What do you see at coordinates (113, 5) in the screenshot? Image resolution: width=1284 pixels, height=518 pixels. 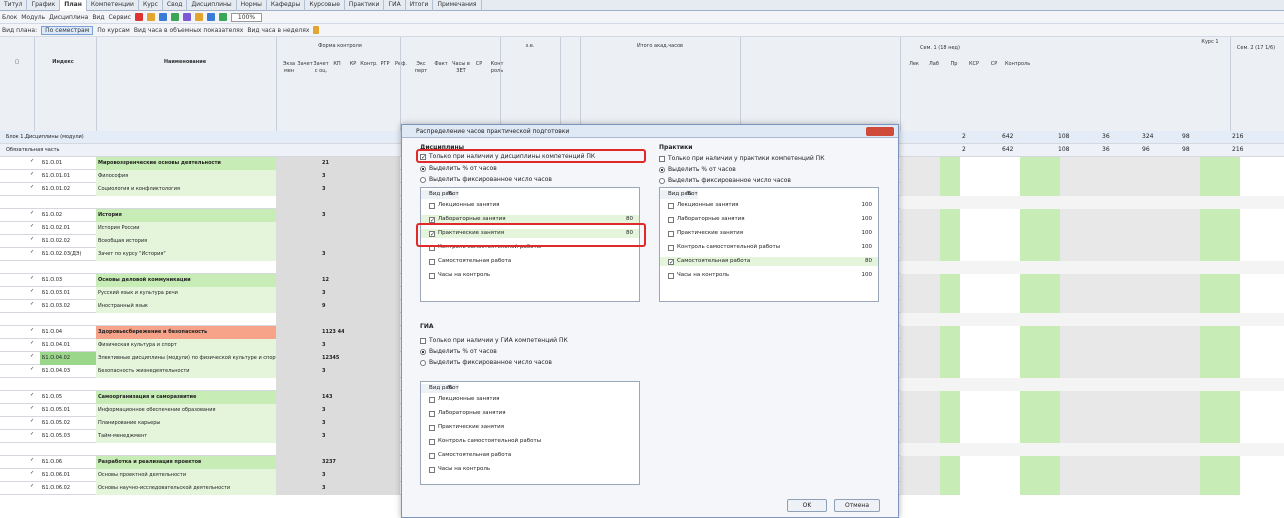 I see `tab-3: Компетенции` at bounding box center [113, 5].